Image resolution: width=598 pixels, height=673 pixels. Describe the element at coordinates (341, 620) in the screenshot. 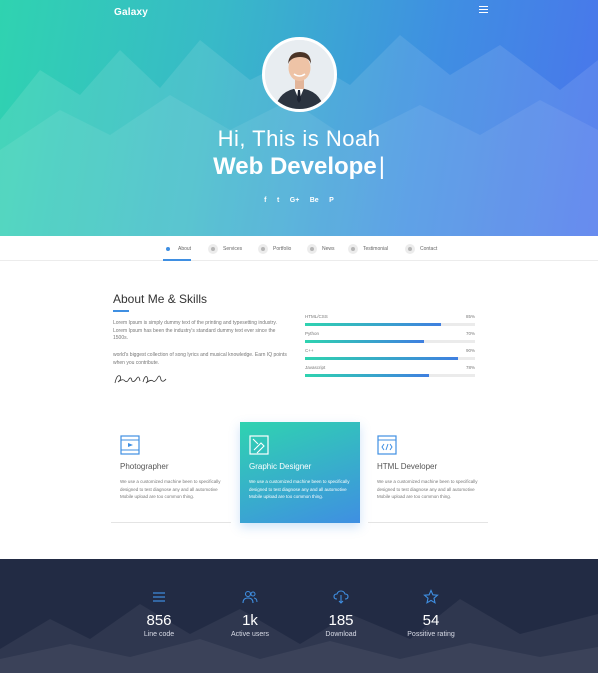

I see `stat-number: 185` at that location.